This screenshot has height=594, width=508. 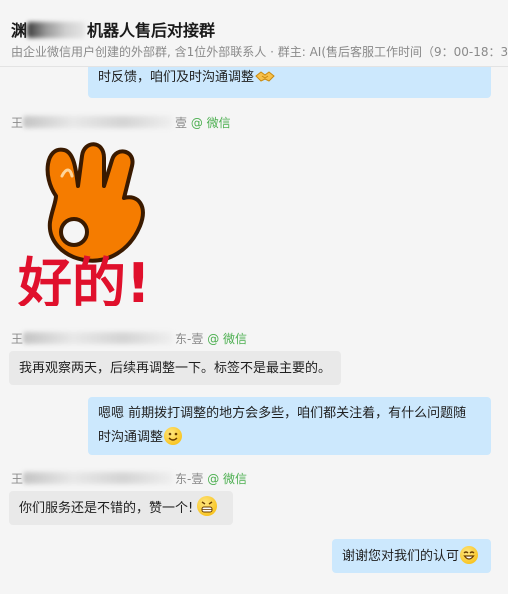 What do you see at coordinates (56, 30) in the screenshot?
I see `redacted-name` at bounding box center [56, 30].